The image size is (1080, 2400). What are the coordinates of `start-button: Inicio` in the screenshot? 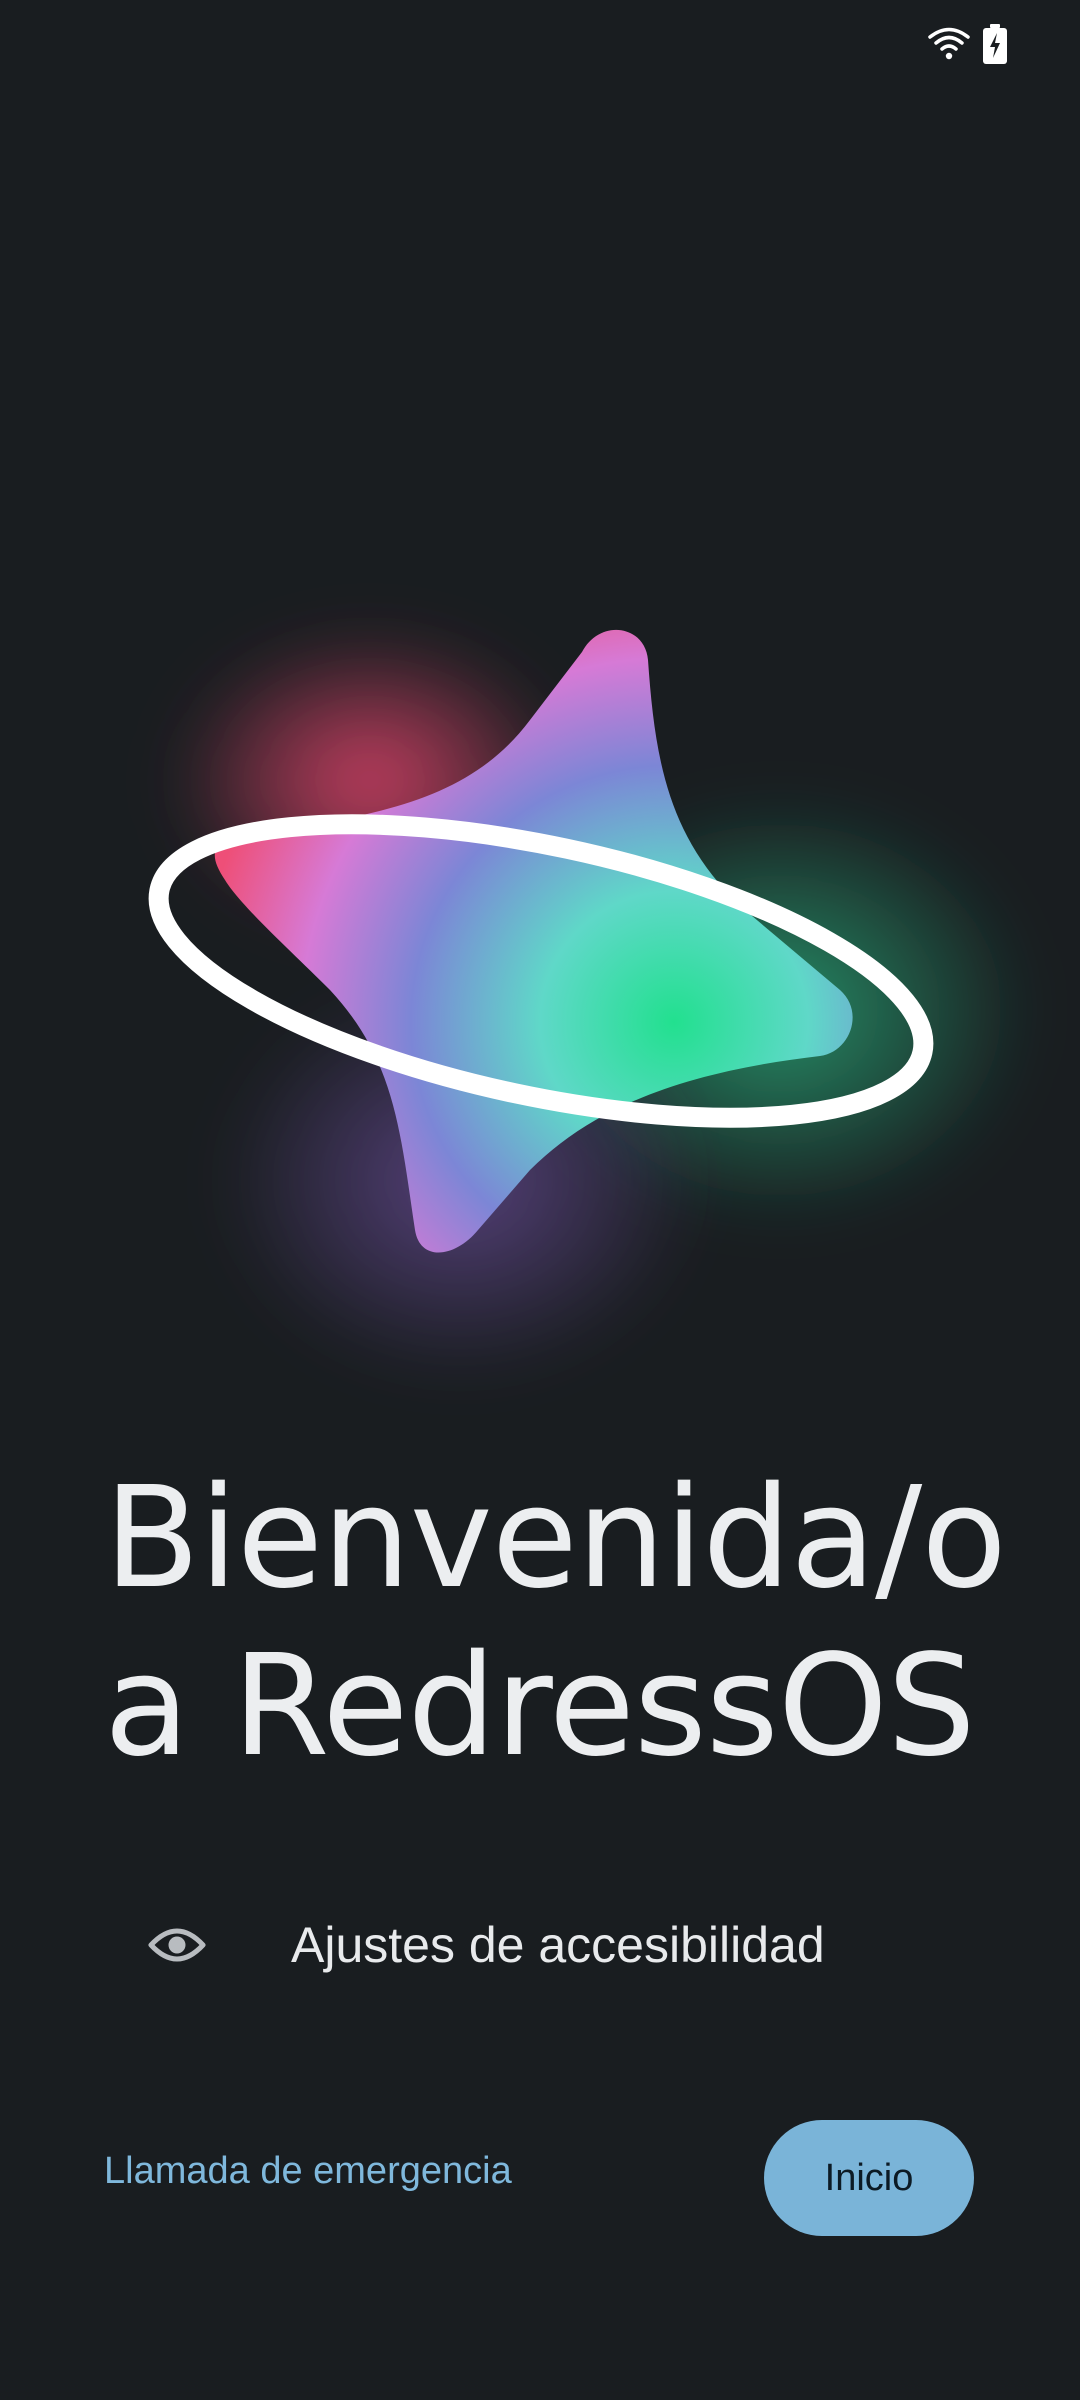 It's located at (869, 2178).